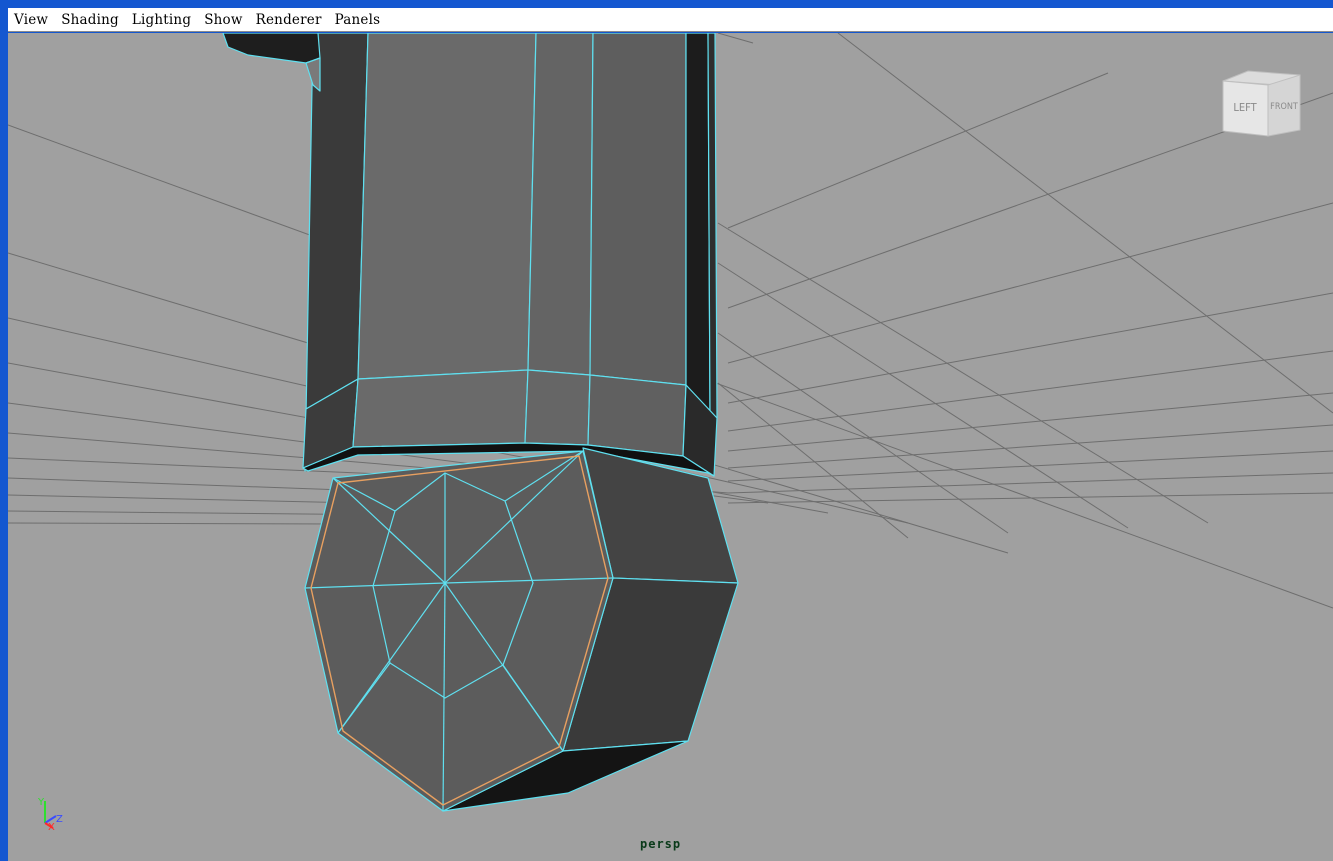 Image resolution: width=1333 pixels, height=861 pixels. Describe the element at coordinates (1245, 107) in the screenshot. I see `viewcube-left-label: LEFT` at that location.